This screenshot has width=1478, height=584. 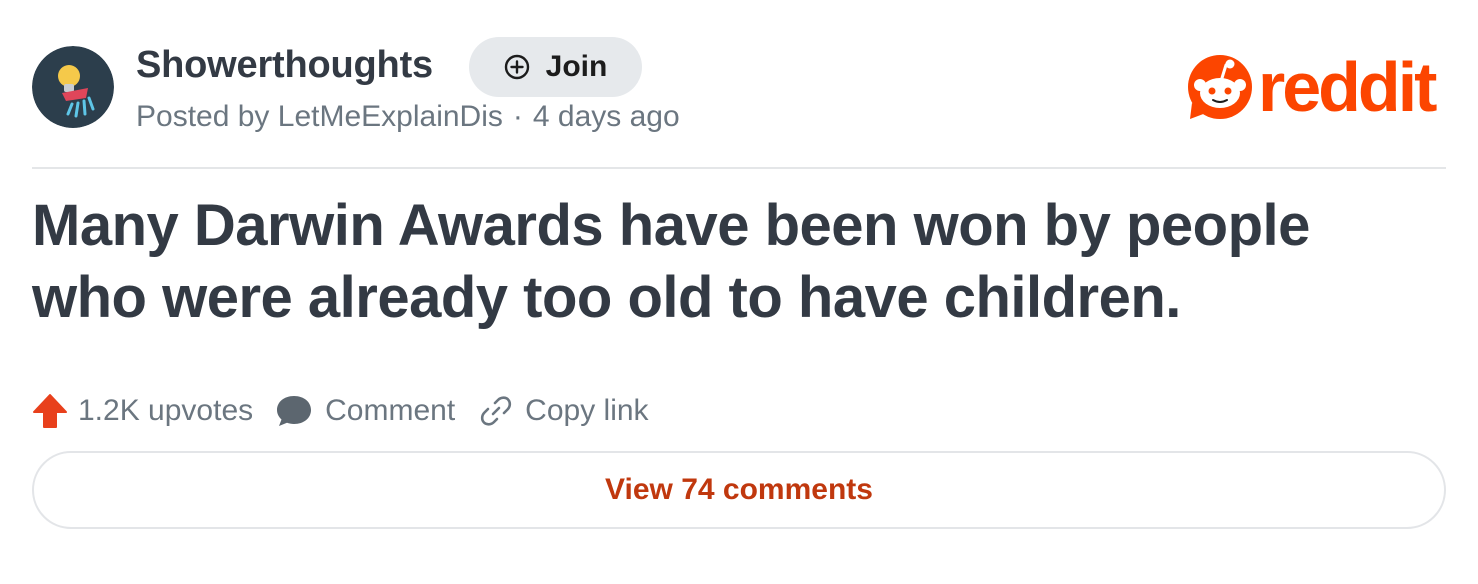 What do you see at coordinates (166, 410) in the screenshot?
I see `upvotes-count: 1.2K upvotes` at bounding box center [166, 410].